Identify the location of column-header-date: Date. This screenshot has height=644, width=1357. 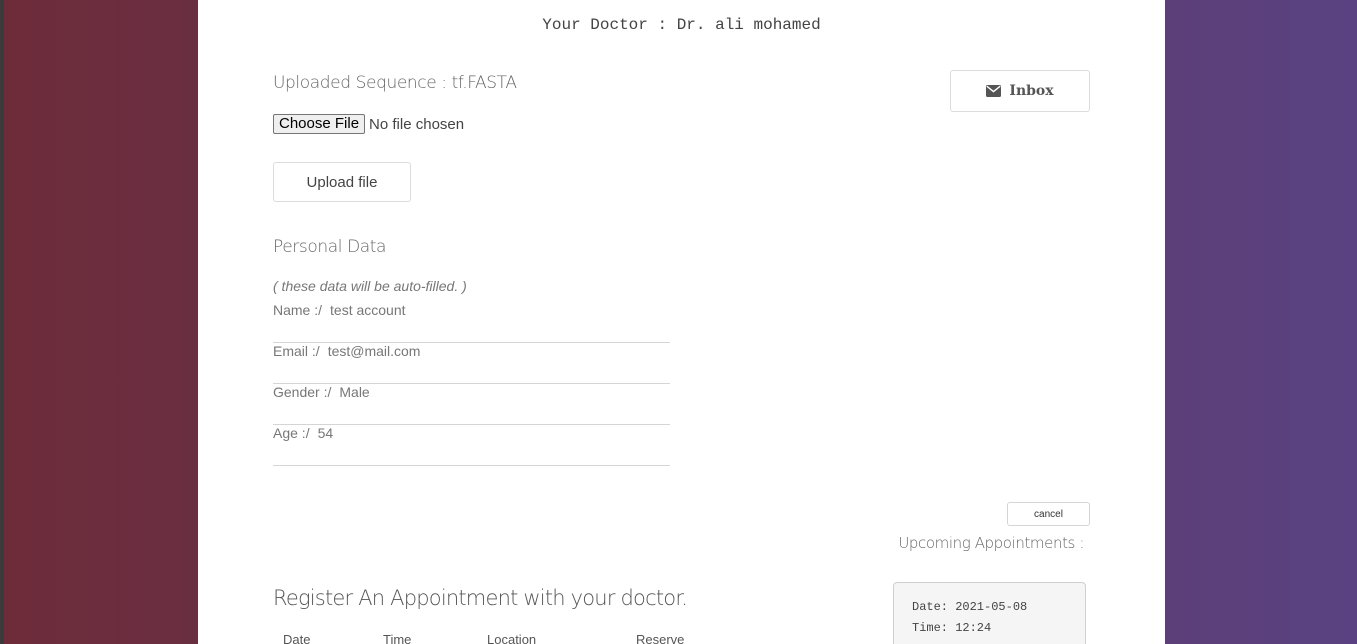
(297, 638).